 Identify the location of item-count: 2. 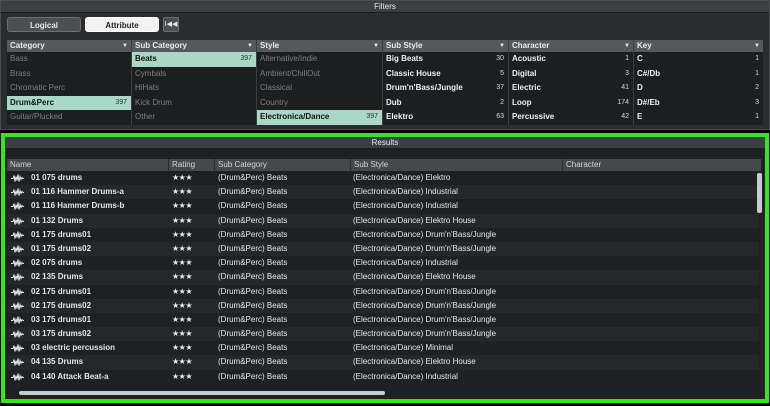
(757, 87).